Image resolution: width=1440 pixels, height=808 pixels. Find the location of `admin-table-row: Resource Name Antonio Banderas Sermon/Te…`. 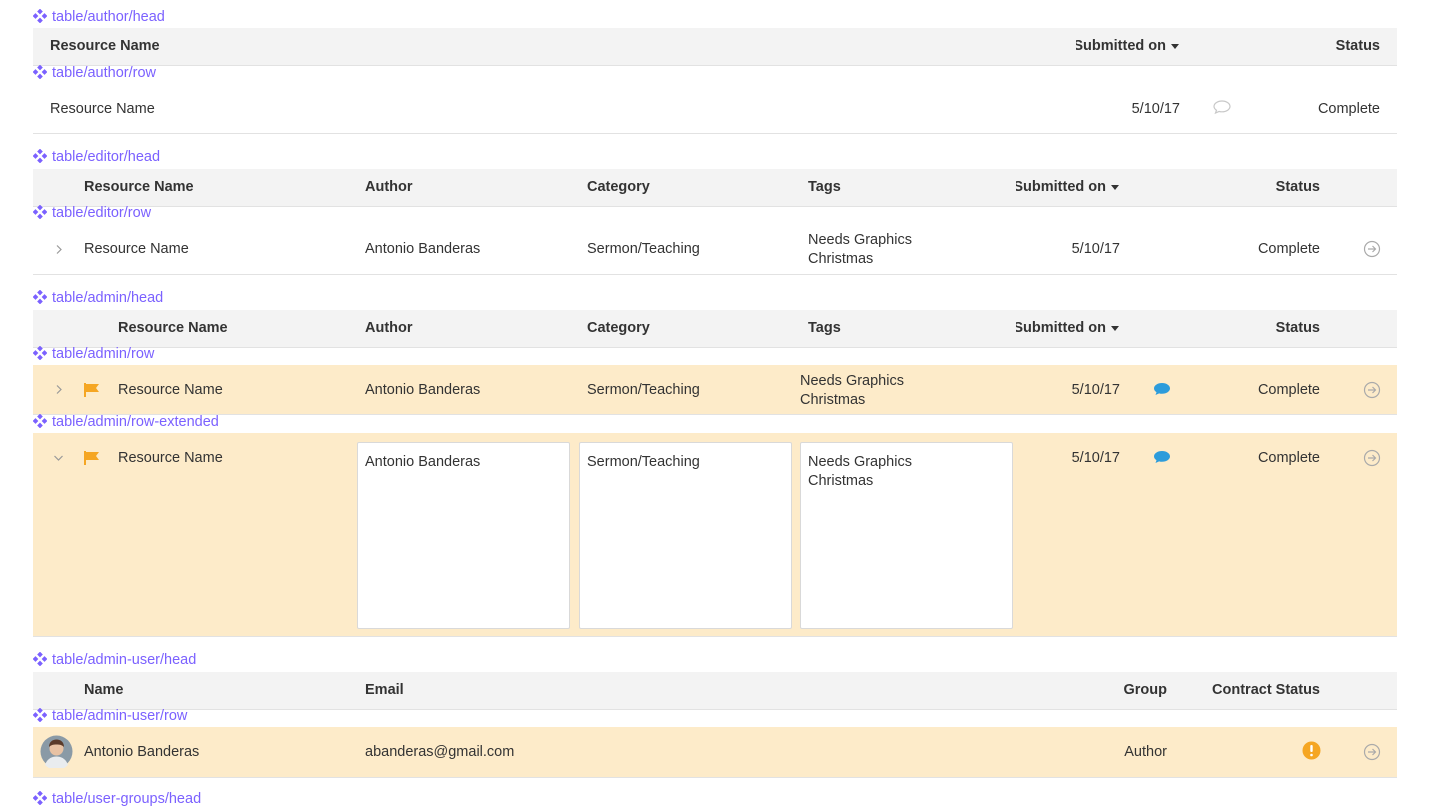

admin-table-row: Resource Name Antonio Banderas Sermon/Te… is located at coordinates (715, 390).